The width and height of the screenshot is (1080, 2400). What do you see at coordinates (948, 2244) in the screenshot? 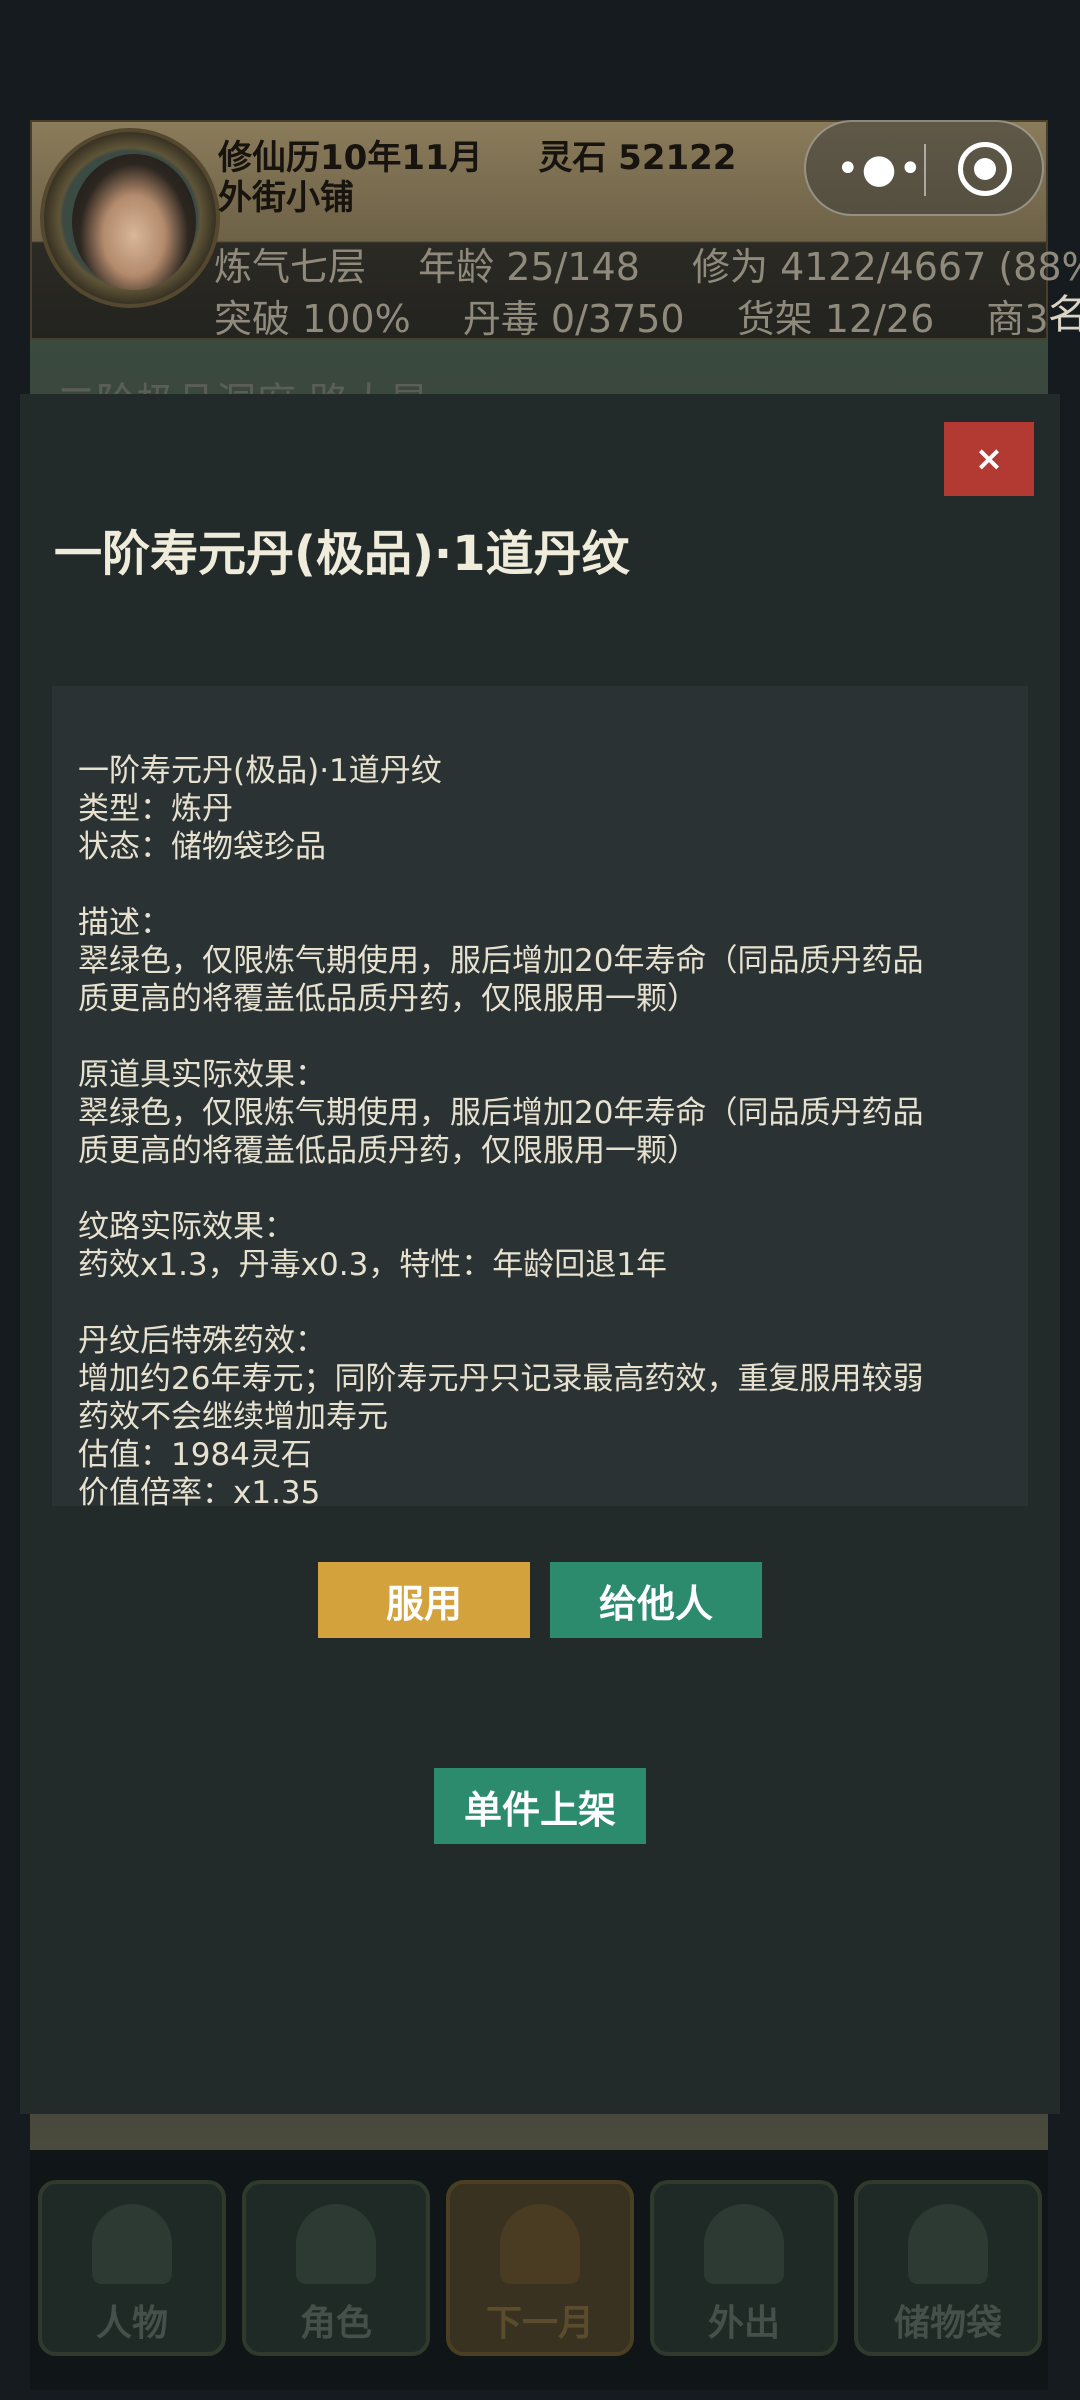
I see `bag-icon` at bounding box center [948, 2244].